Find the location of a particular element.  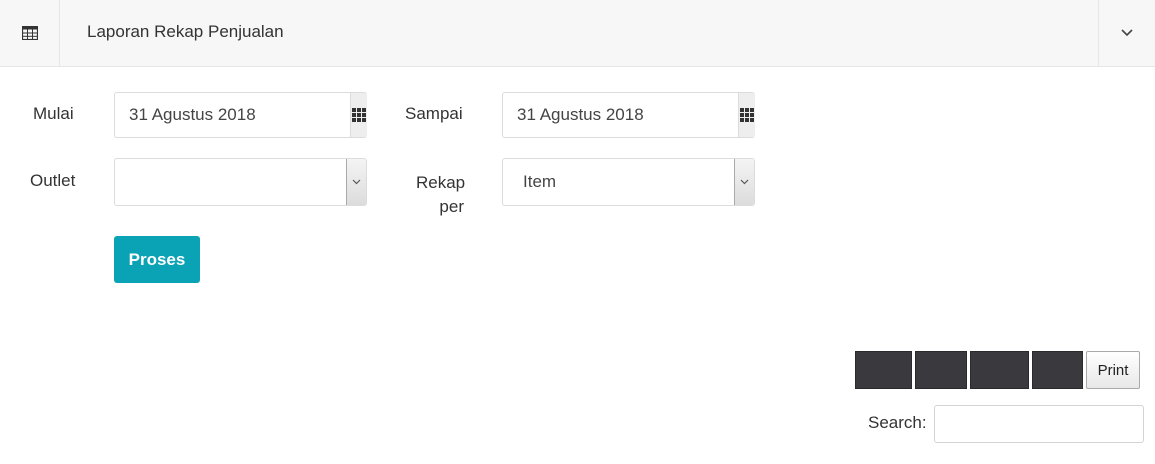

proses-button: Proses is located at coordinates (157, 259).